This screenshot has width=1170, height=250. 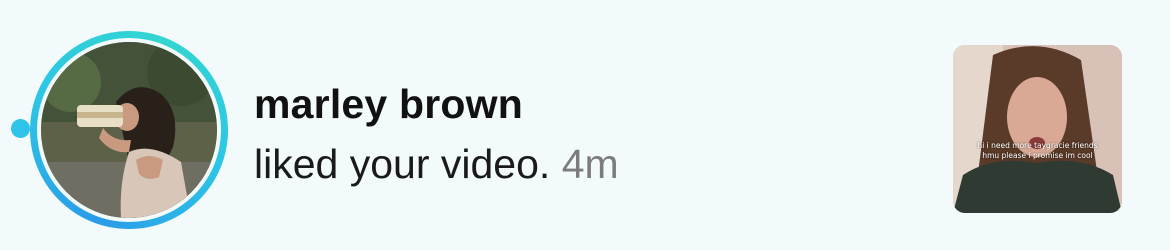 I want to click on activity-line: liked your video. 4m, so click(x=436, y=164).